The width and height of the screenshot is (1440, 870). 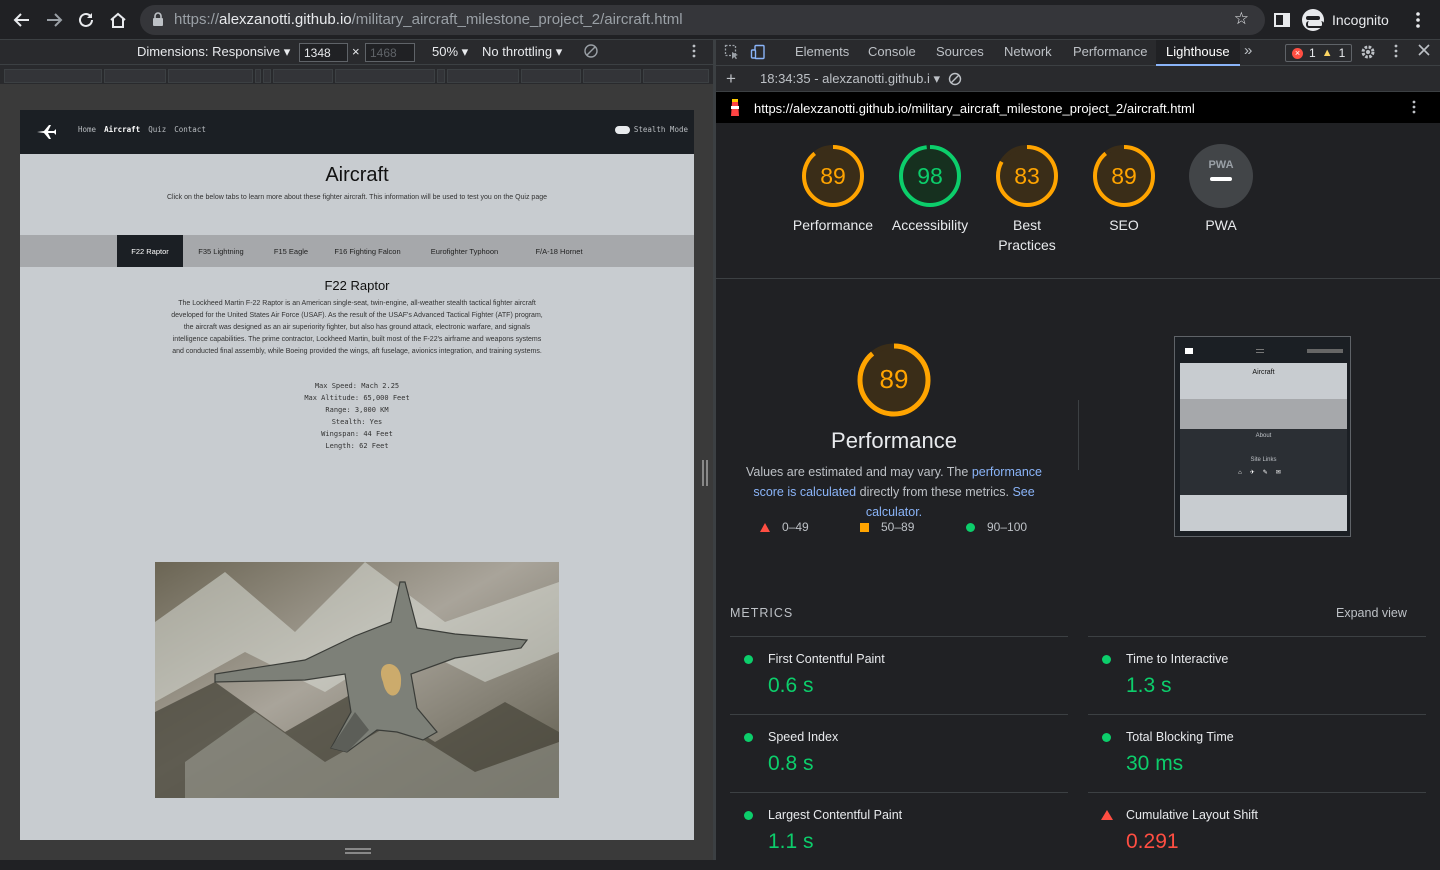 What do you see at coordinates (1263, 381) in the screenshot?
I see `thumb-title: Aircraft` at bounding box center [1263, 381].